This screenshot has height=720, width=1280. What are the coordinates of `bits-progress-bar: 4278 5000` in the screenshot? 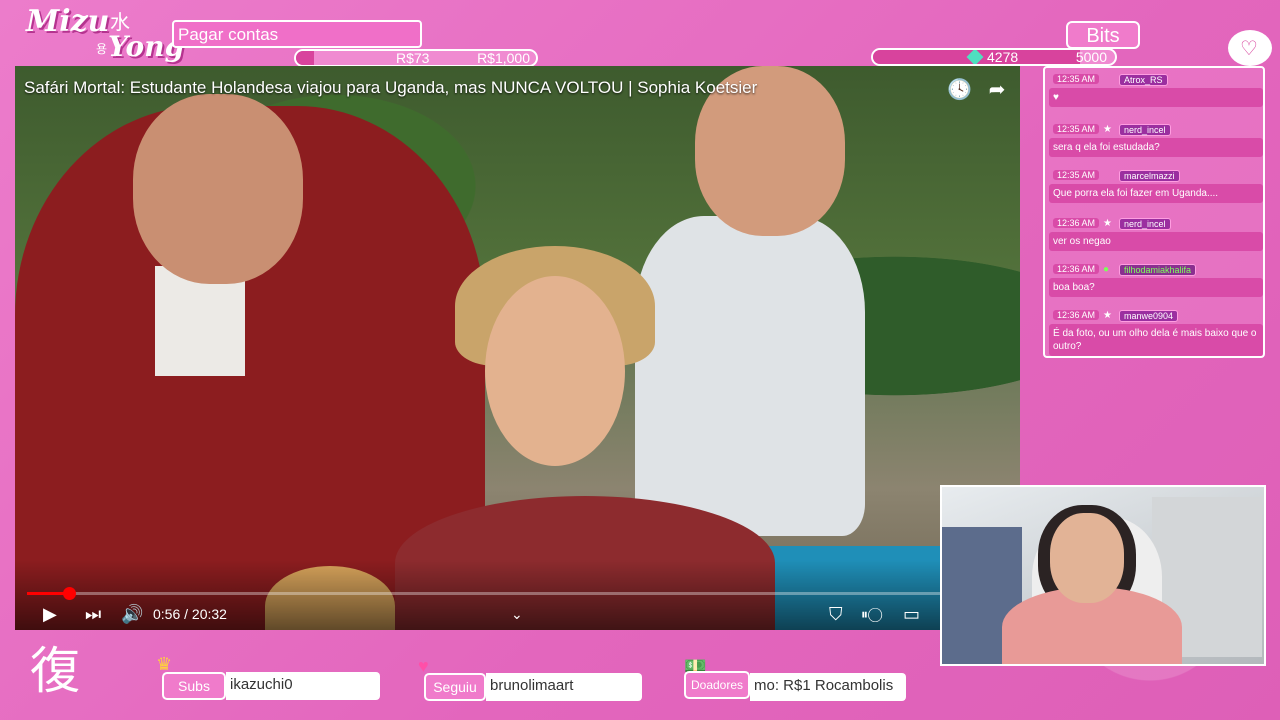 It's located at (994, 57).